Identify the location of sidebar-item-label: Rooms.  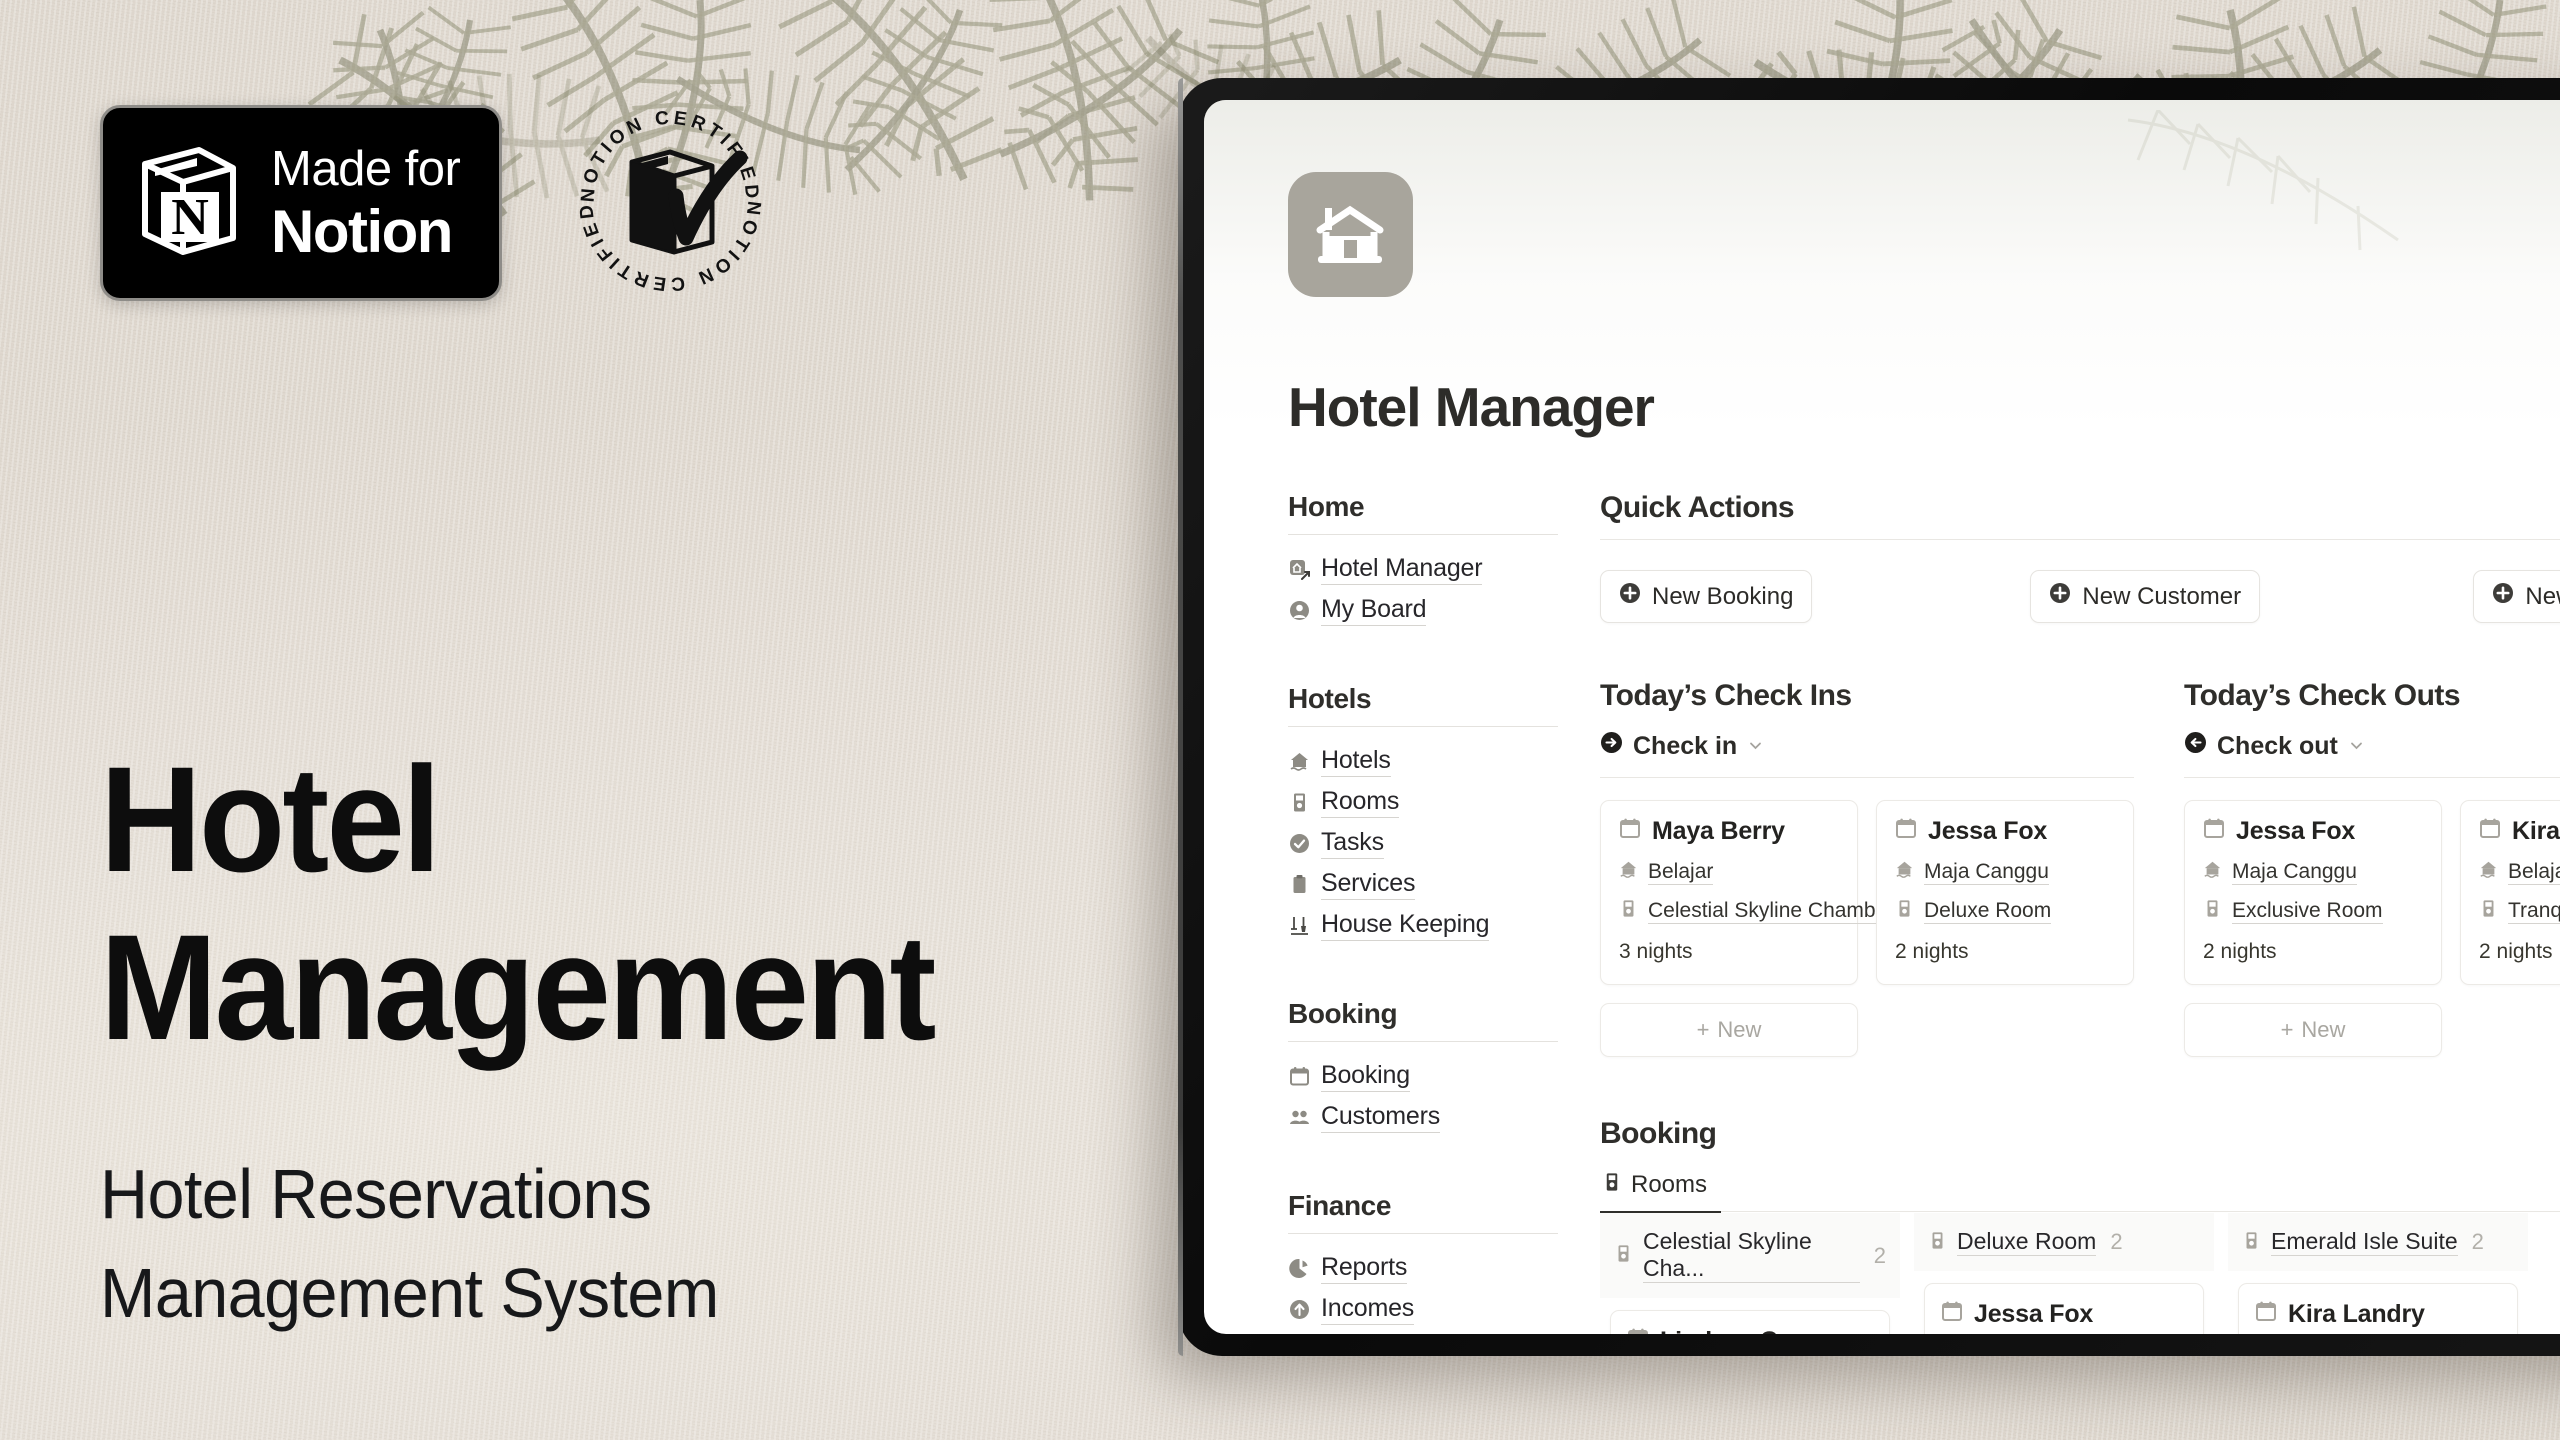
(1360, 802).